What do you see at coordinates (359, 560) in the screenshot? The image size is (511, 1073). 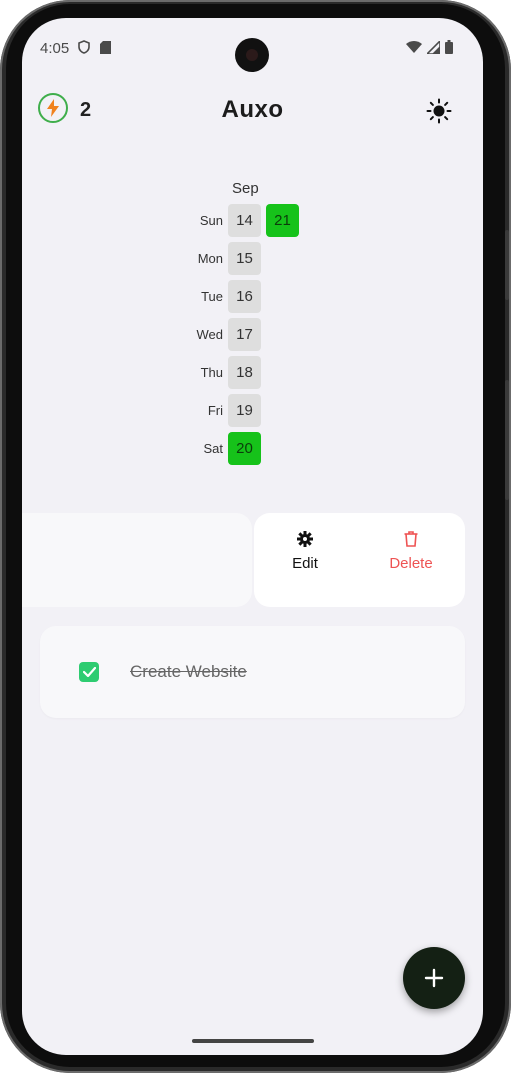 I see `swipe-action-panel: Edit Delete` at bounding box center [359, 560].